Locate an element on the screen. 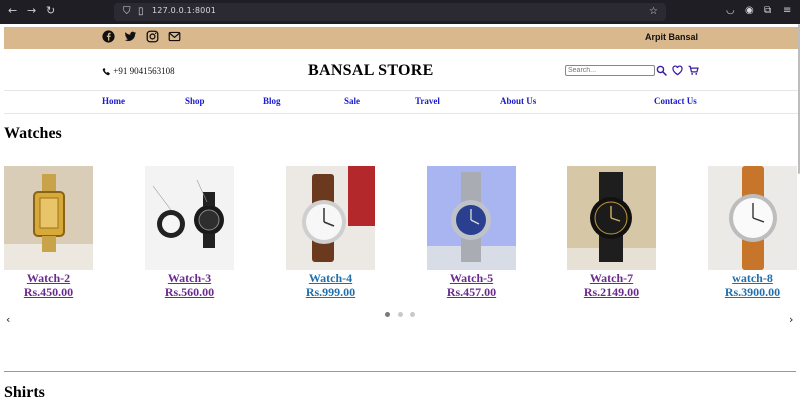  phone-icon is located at coordinates (106, 71).